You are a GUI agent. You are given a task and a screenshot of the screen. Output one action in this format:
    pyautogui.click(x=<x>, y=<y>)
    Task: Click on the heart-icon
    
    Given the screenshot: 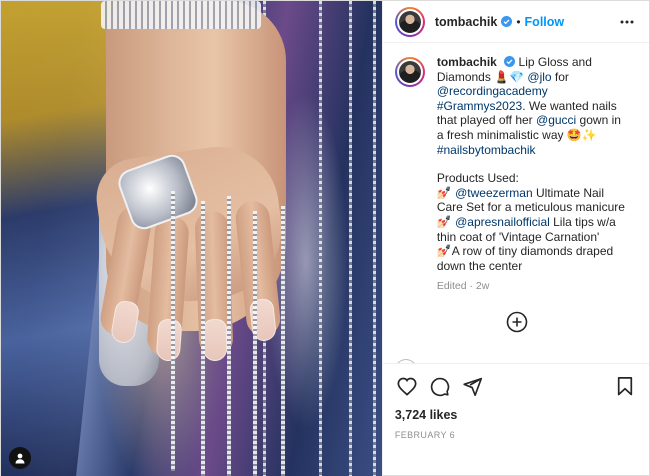 What is the action you would take?
    pyautogui.click(x=407, y=386)
    